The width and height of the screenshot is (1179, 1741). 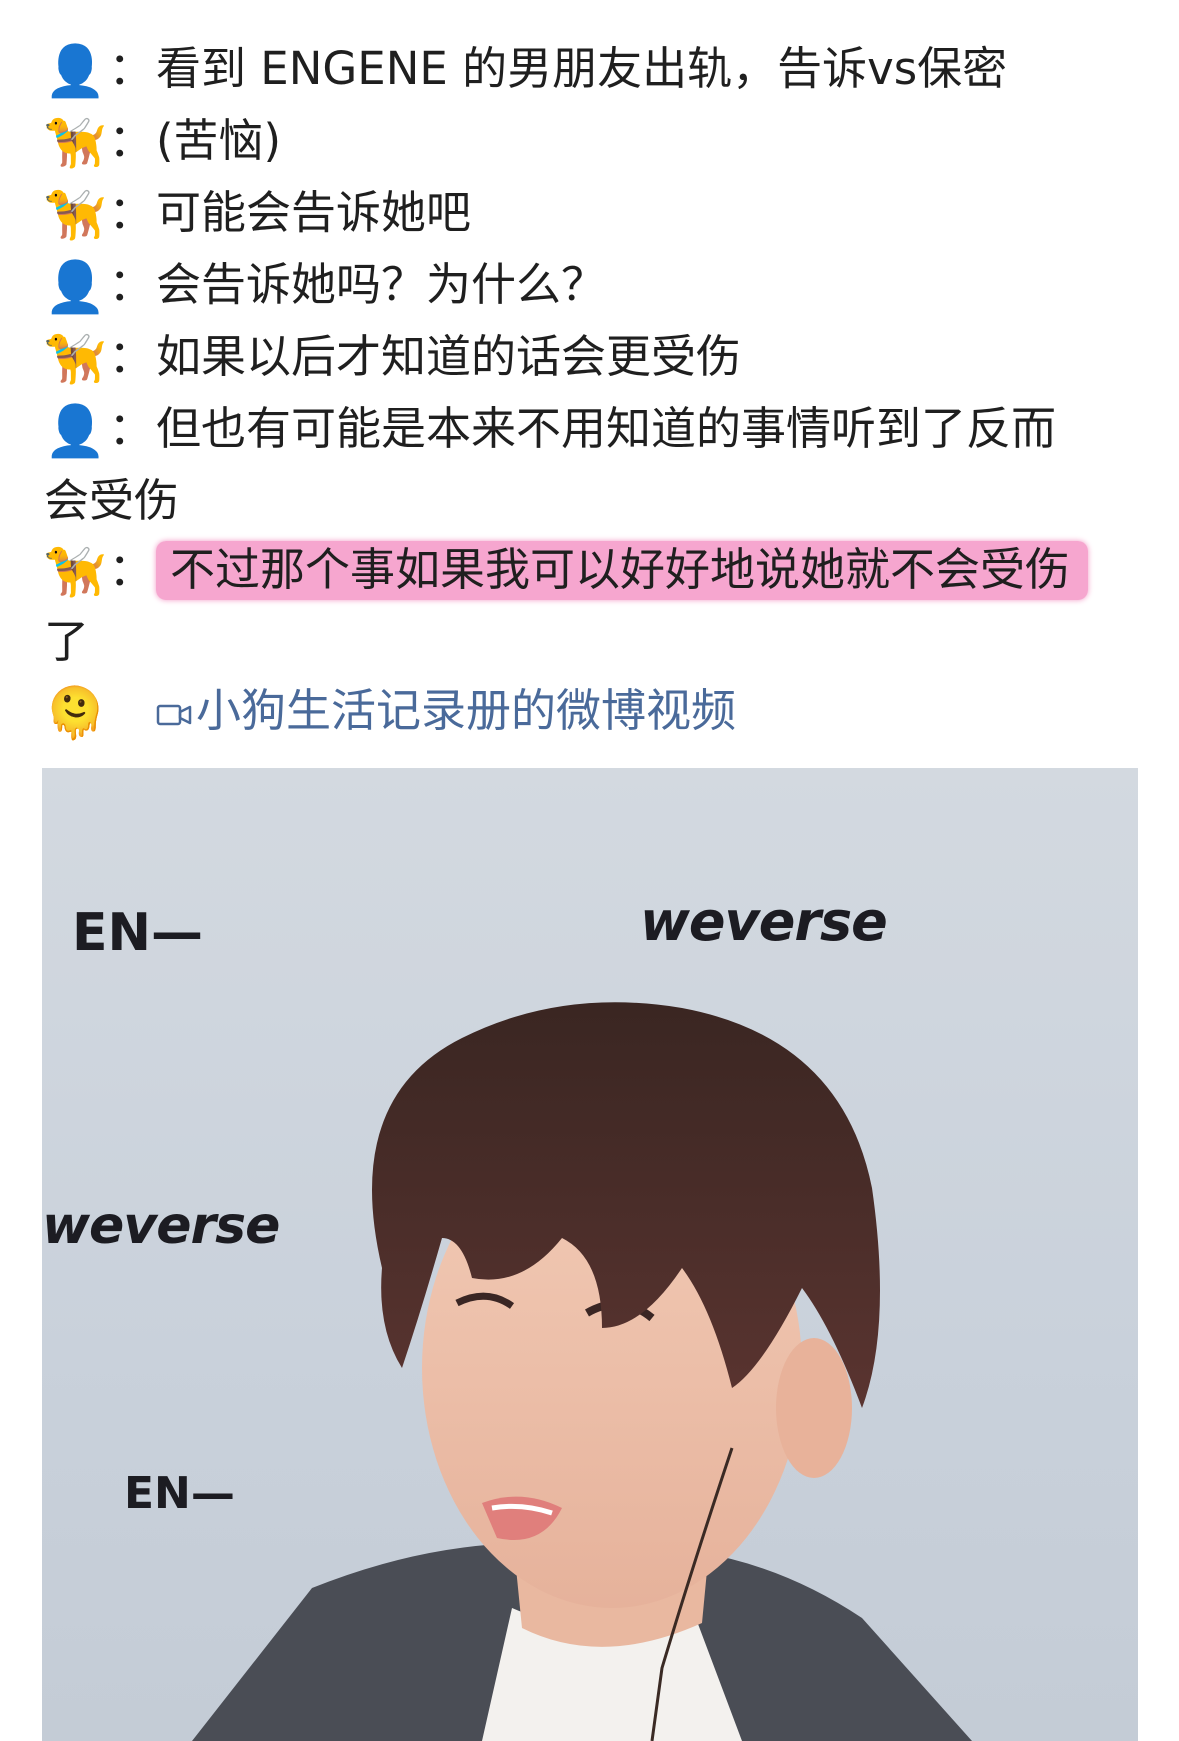 I want to click on dialogue-line-1: 👤：看到 ENGENE 的男朋友出轨，告诉vs保密, so click(x=594, y=70).